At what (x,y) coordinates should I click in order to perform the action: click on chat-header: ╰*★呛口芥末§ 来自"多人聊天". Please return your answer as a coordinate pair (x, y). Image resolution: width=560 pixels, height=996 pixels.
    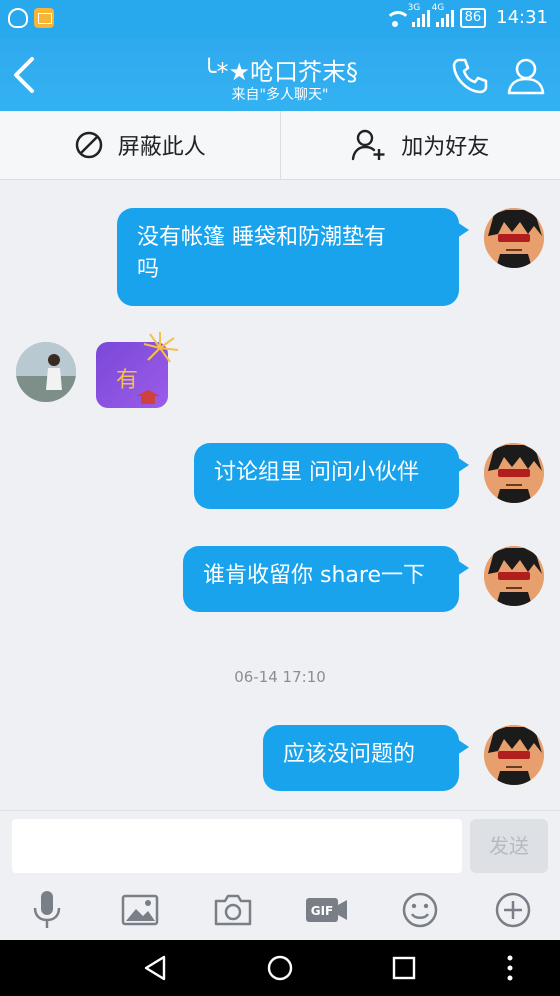
    Looking at the image, I should click on (280, 74).